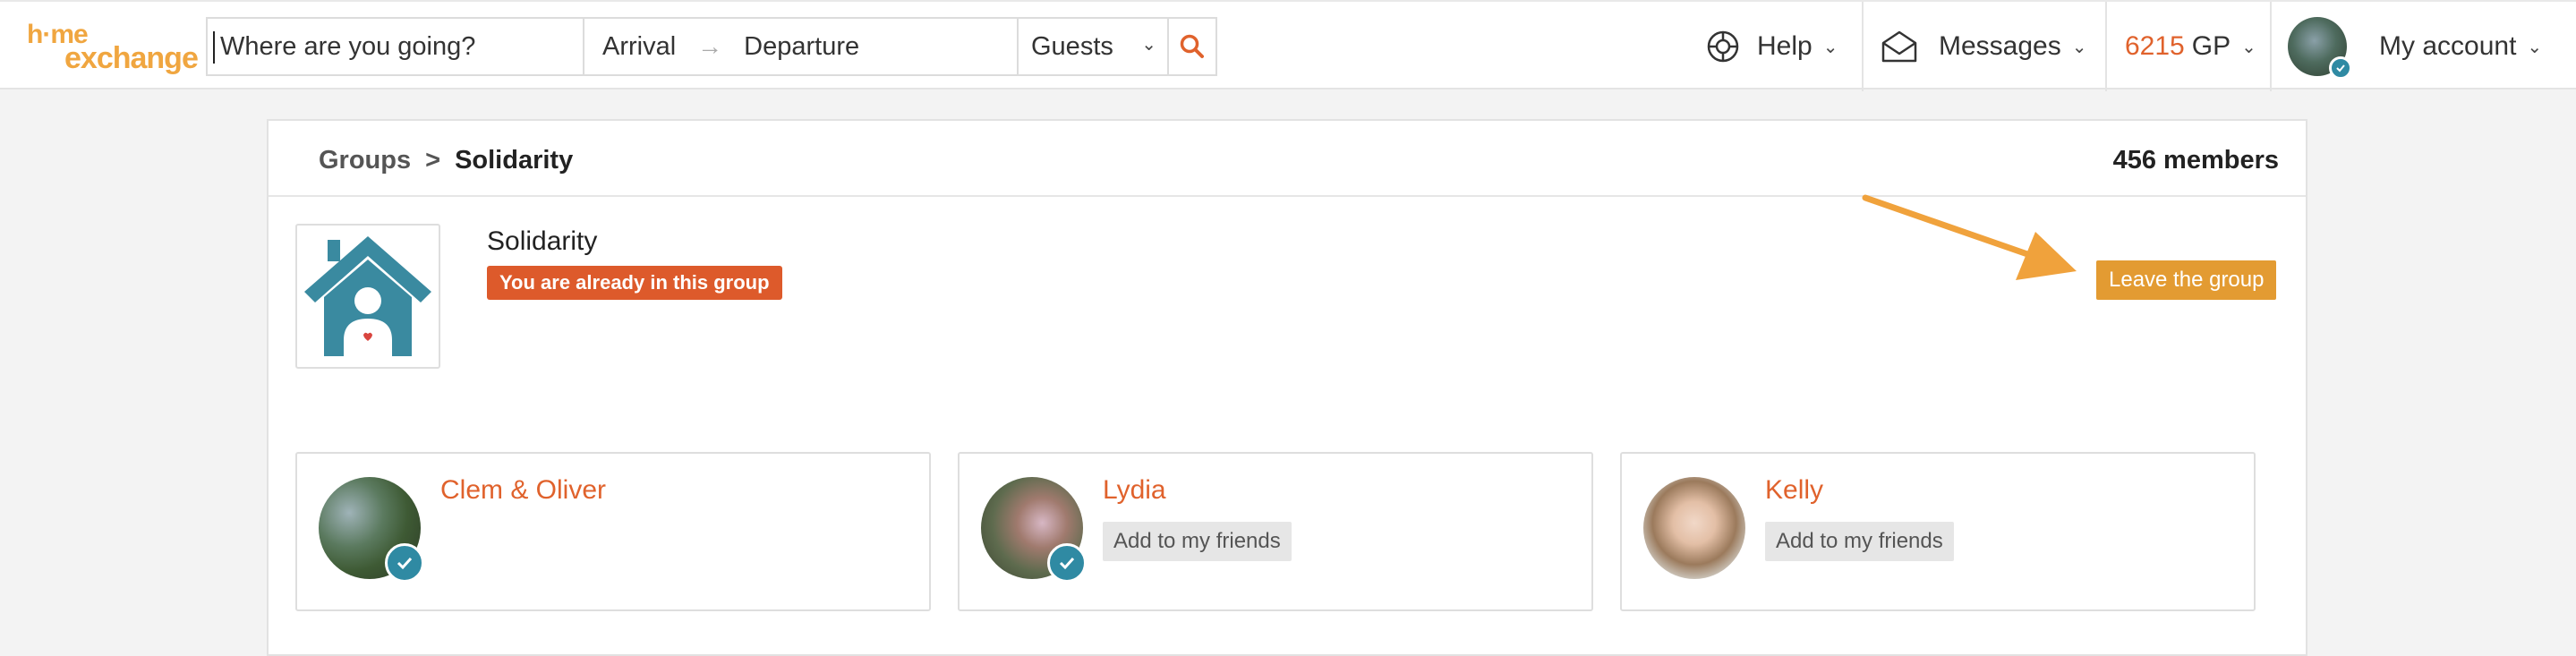 This screenshot has height=656, width=2576. I want to click on guest-points-value: 6215, so click(2155, 46).